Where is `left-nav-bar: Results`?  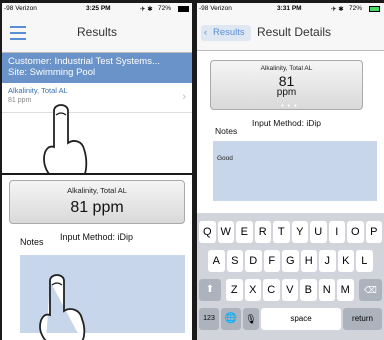 left-nav-bar: Results is located at coordinates (97, 34).